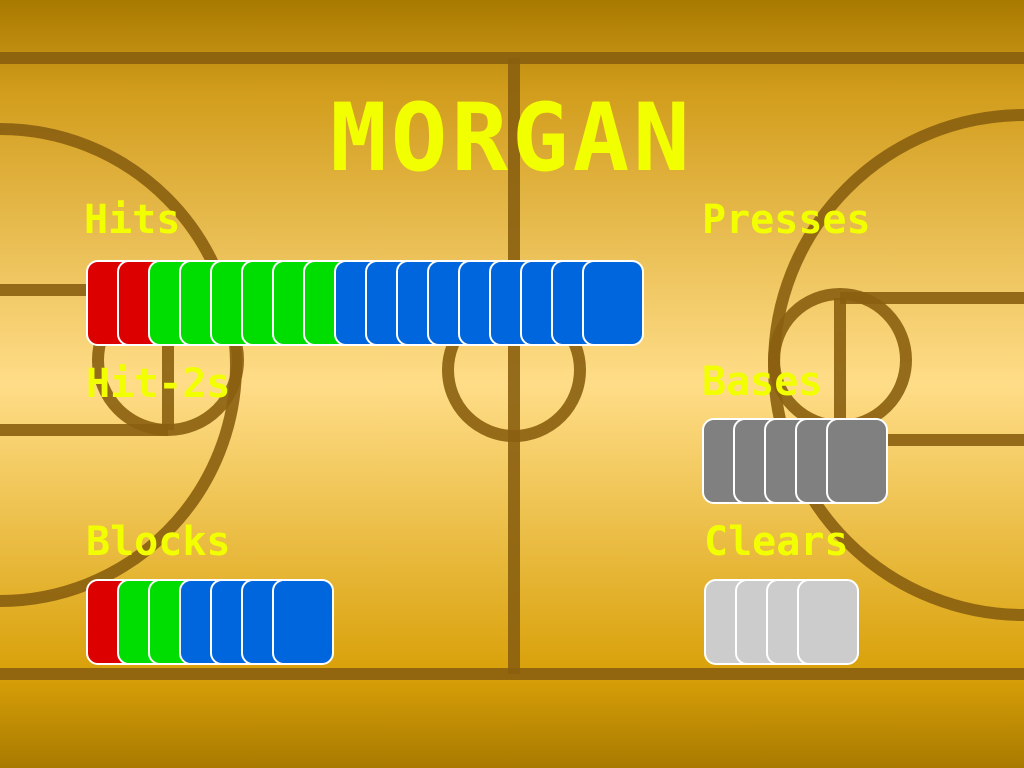 The width and height of the screenshot is (1024, 768). What do you see at coordinates (613, 303) in the screenshot?
I see `hits-chip` at bounding box center [613, 303].